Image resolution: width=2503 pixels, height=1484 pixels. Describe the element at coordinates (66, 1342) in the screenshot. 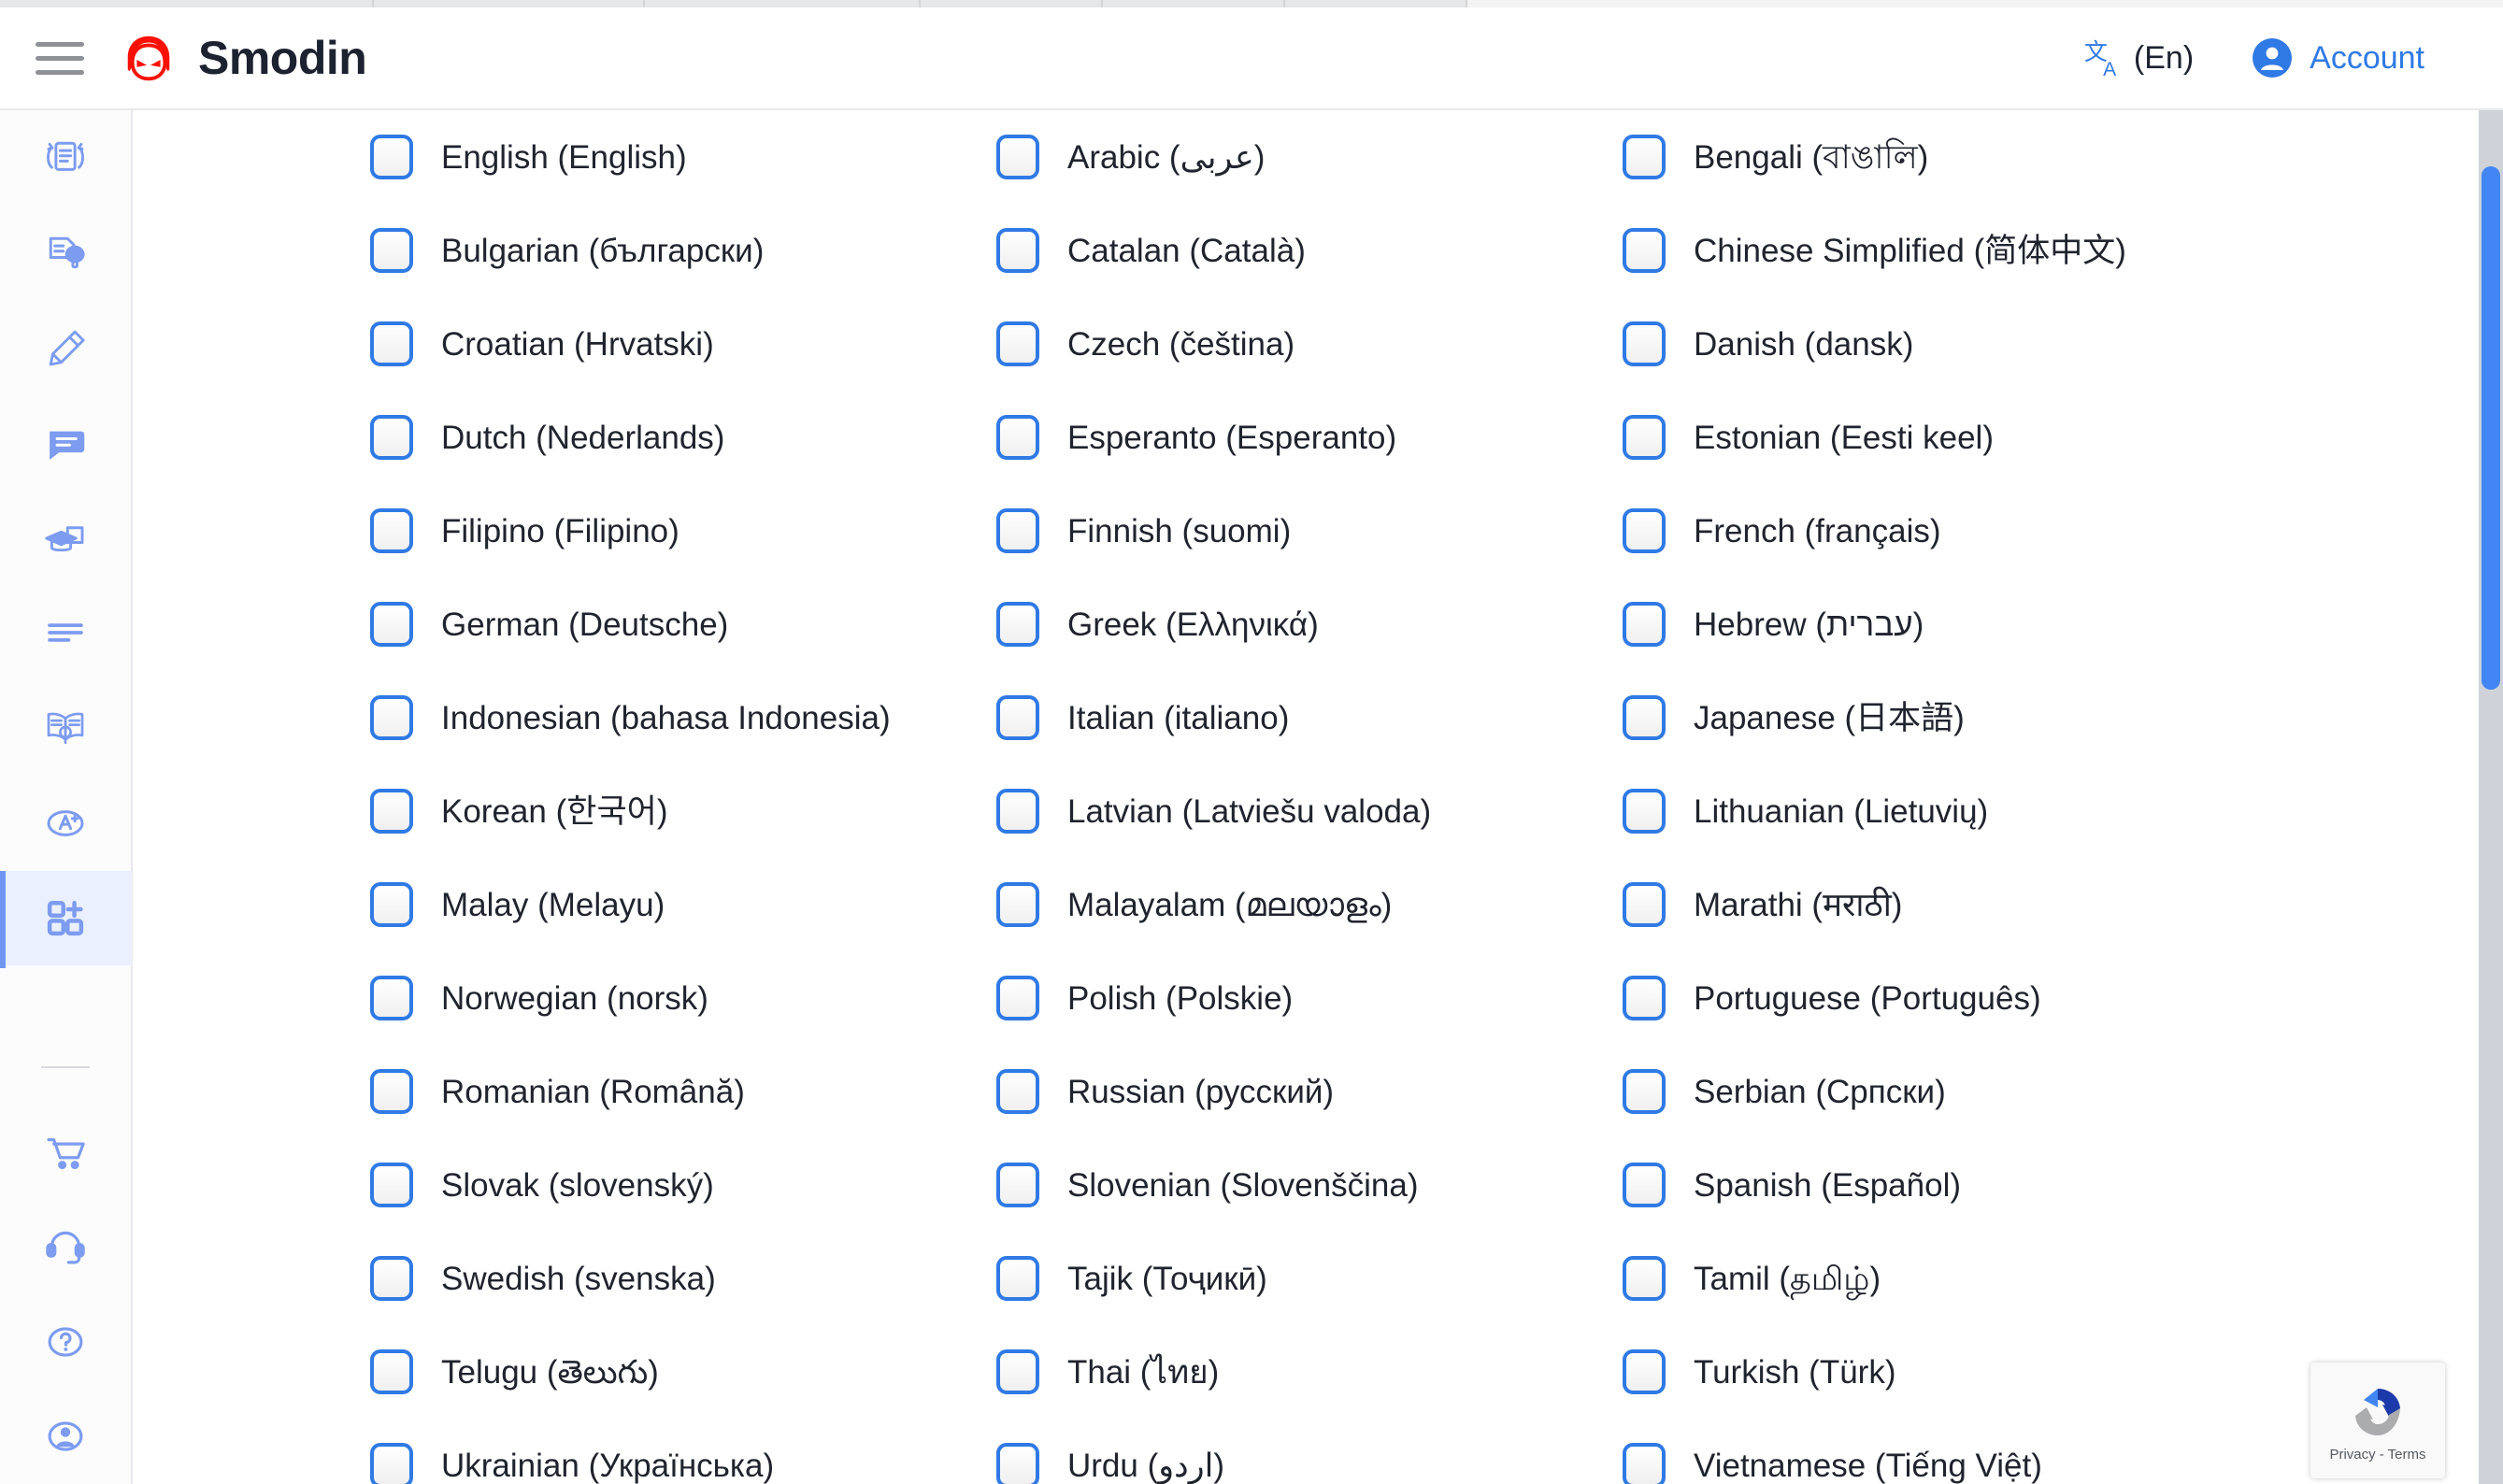

I see `sidebar-item-help` at that location.